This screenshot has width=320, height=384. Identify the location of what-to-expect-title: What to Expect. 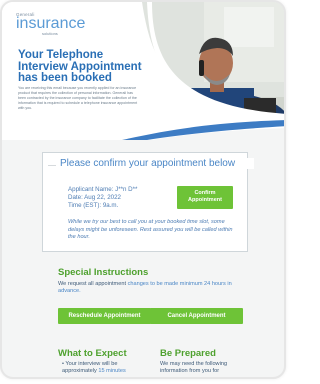
(92, 353).